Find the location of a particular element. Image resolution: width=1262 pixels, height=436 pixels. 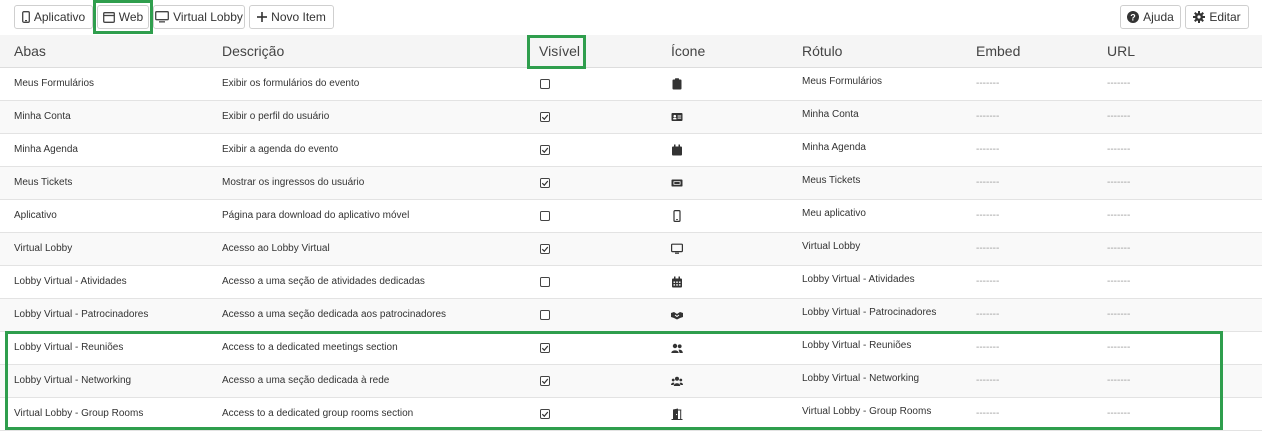

novo-item-label: Novo Item is located at coordinates (298, 17).